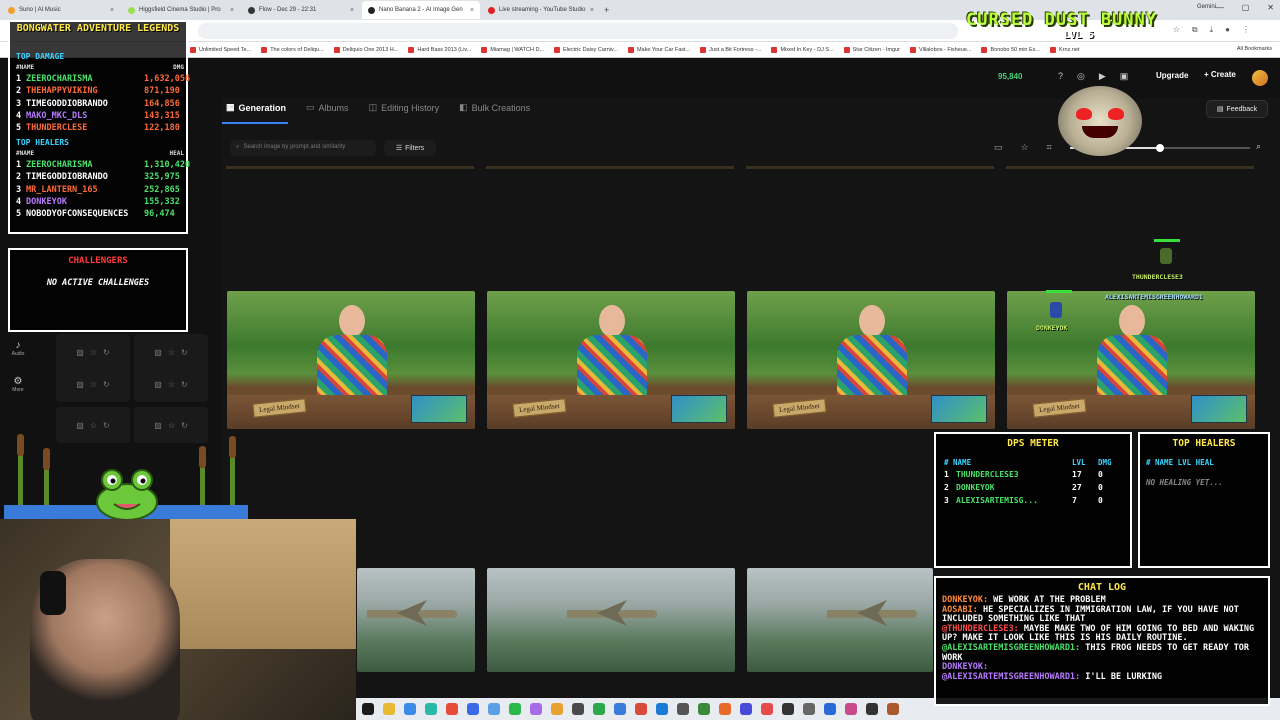 The image size is (1280, 720). Describe the element at coordinates (1065, 49) in the screenshot. I see `bookmark-item: Krnz.net` at that location.